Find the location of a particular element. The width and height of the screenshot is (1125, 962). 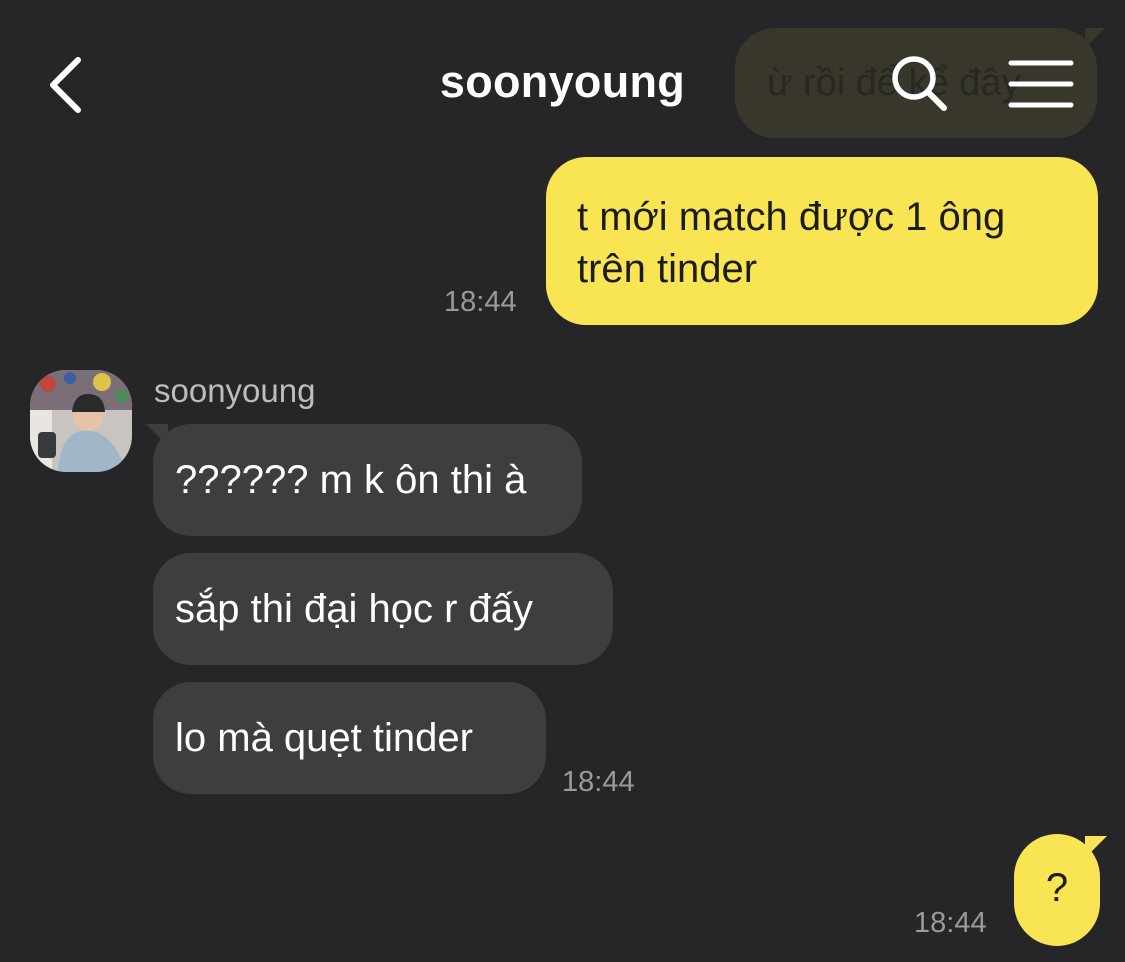

incoming-message-bubble: ?????? m k ôn thi à is located at coordinates (367, 480).